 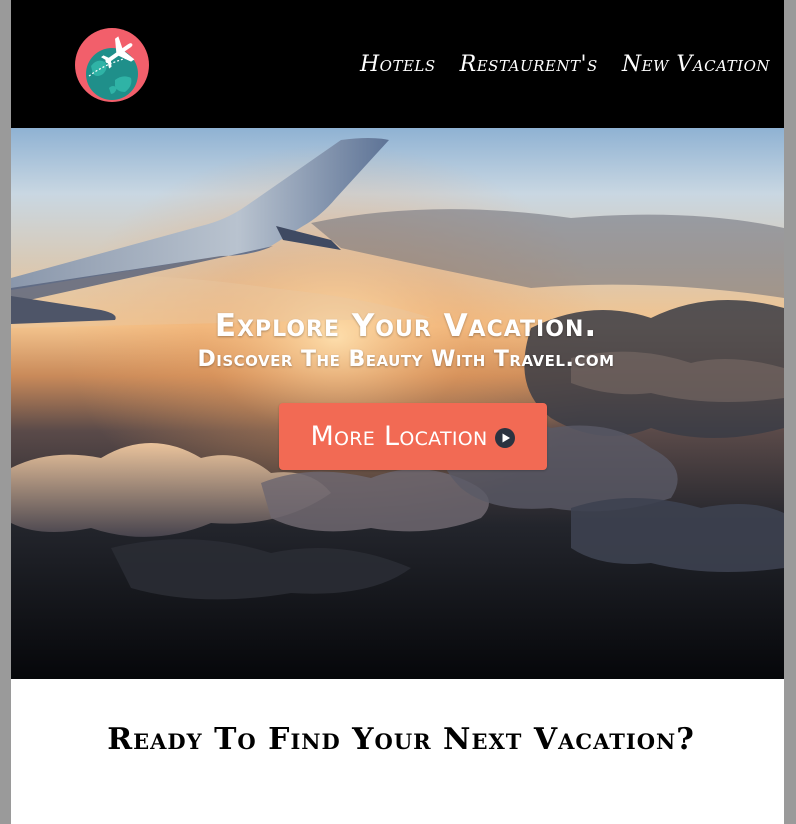 I want to click on nav-hotels-link: Hotels, so click(x=398, y=64).